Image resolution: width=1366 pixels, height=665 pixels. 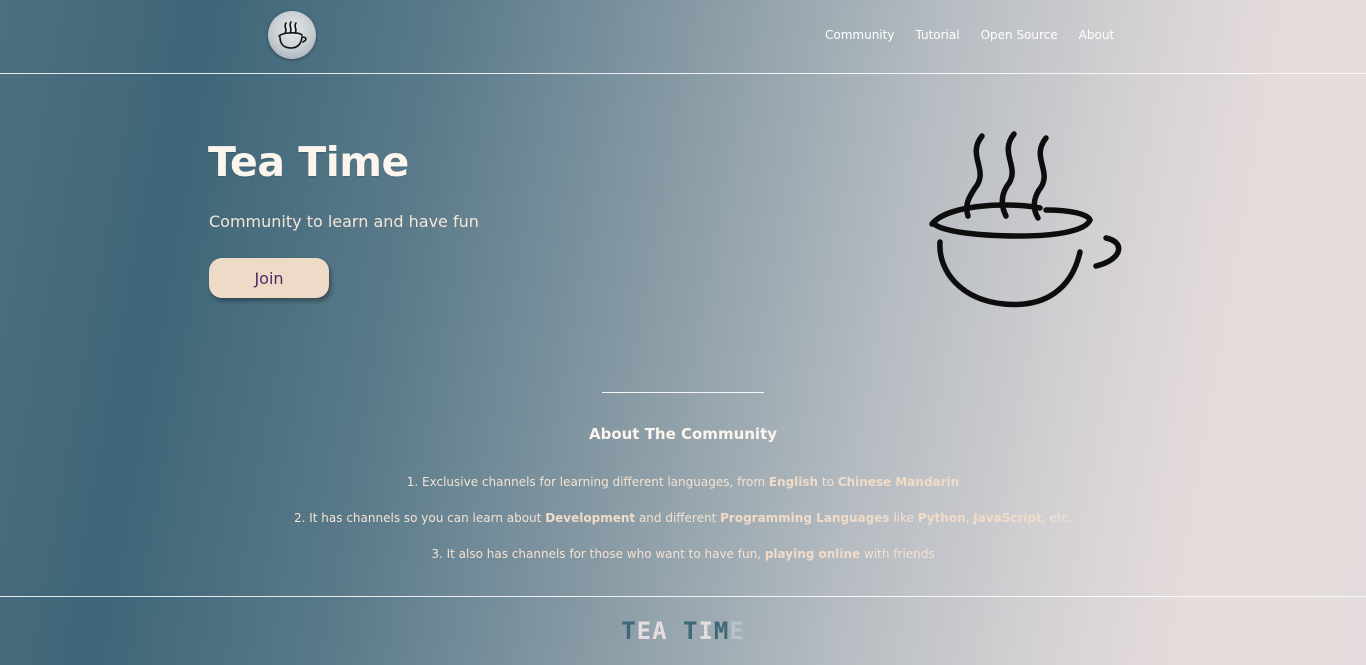 What do you see at coordinates (859, 35) in the screenshot?
I see `nav-community: Community` at bounding box center [859, 35].